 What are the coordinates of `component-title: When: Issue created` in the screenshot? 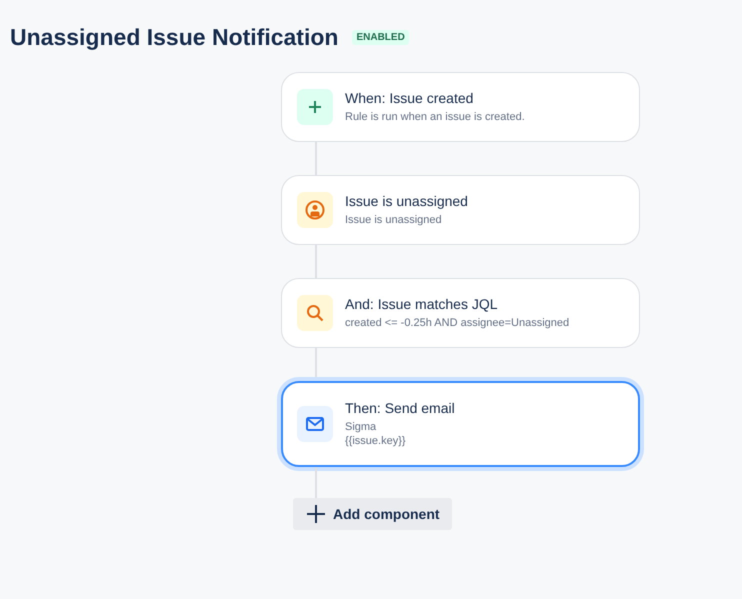 It's located at (409, 98).